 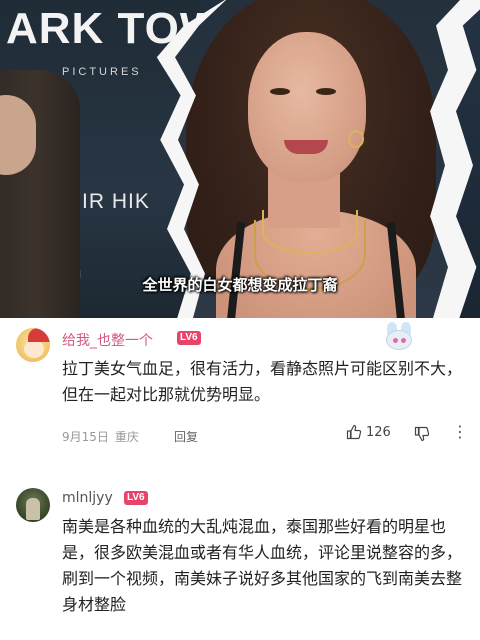 I want to click on video-caption: 全世界的白女都想变成拉丁裔, so click(x=240, y=285).